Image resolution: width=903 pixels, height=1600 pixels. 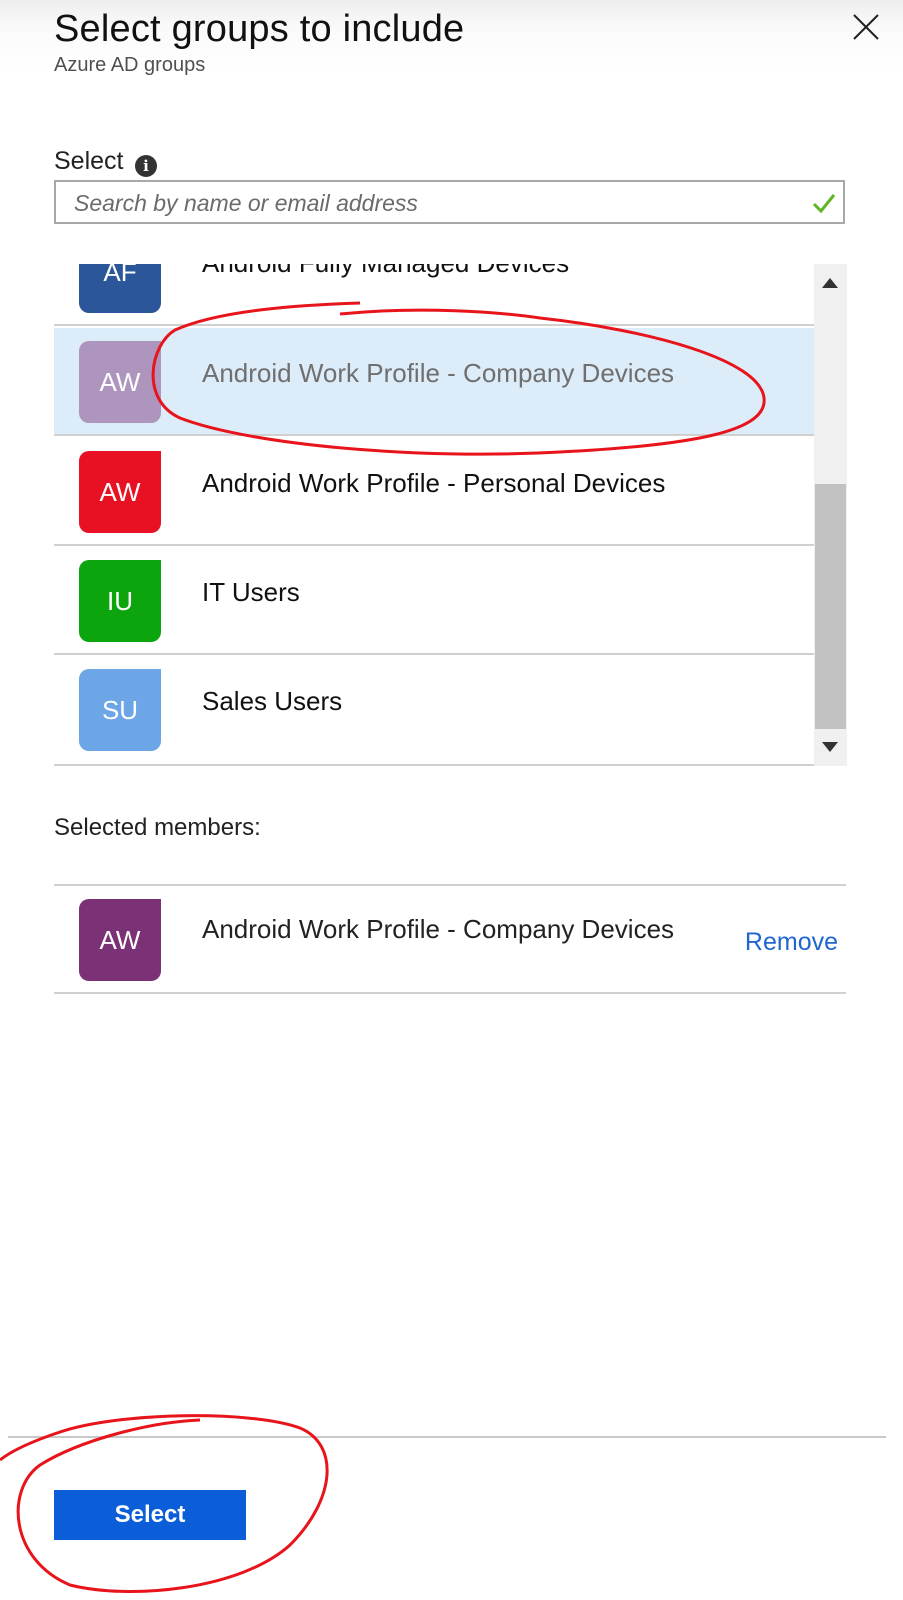 What do you see at coordinates (89, 161) in the screenshot?
I see `search-label: Select` at bounding box center [89, 161].